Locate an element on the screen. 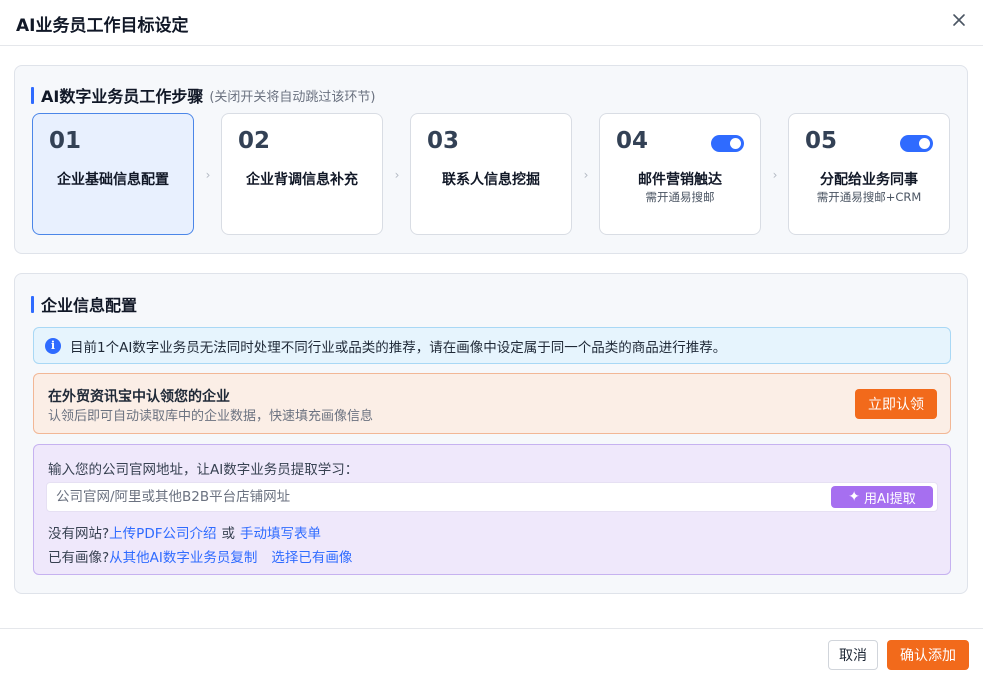 The width and height of the screenshot is (983, 676). step-card-02: 02 企业背调信息补充 is located at coordinates (302, 174).